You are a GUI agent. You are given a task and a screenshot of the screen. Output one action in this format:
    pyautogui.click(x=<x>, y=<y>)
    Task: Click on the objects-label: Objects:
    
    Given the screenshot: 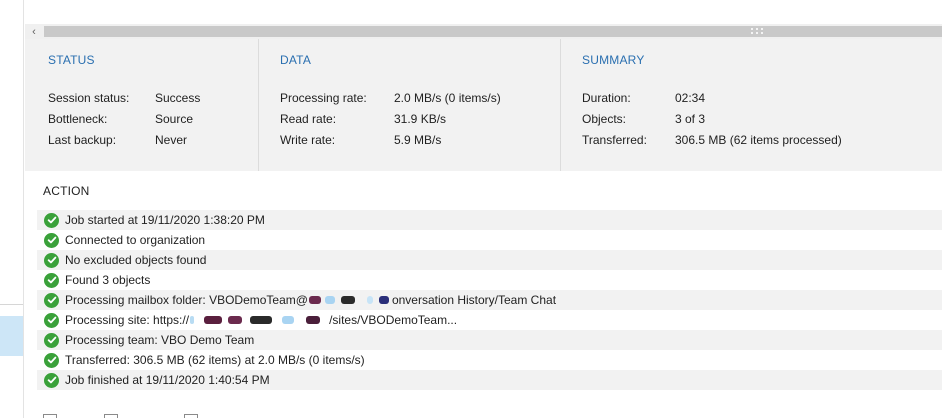 What is the action you would take?
    pyautogui.click(x=604, y=119)
    